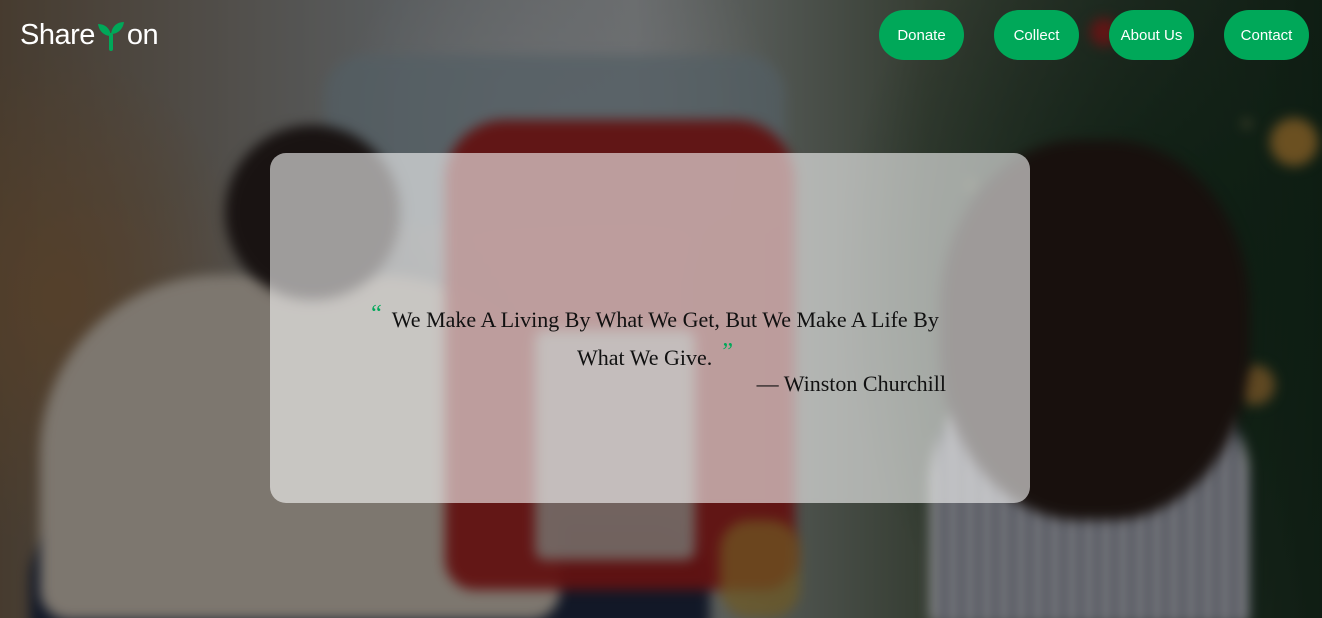 The height and width of the screenshot is (618, 1322). I want to click on nav-donate-button: Donate, so click(921, 35).